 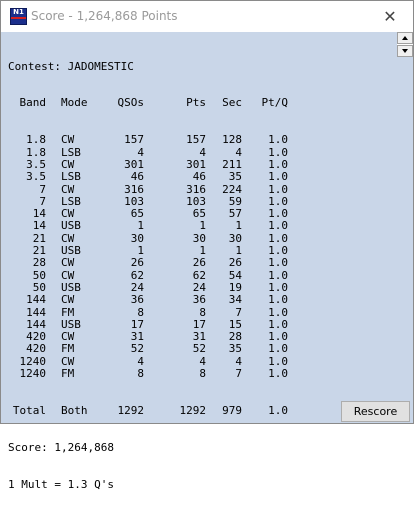 What do you see at coordinates (61, 484) in the screenshot?
I see `mult-line: 1 Mult = 1.3 Q's` at bounding box center [61, 484].